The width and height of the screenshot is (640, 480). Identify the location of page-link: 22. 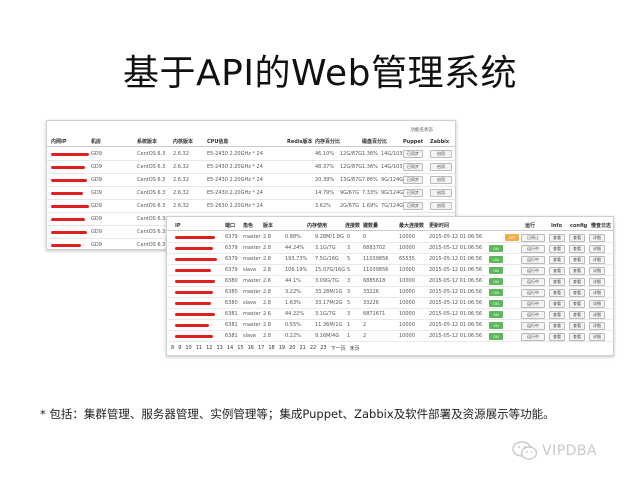
(313, 348).